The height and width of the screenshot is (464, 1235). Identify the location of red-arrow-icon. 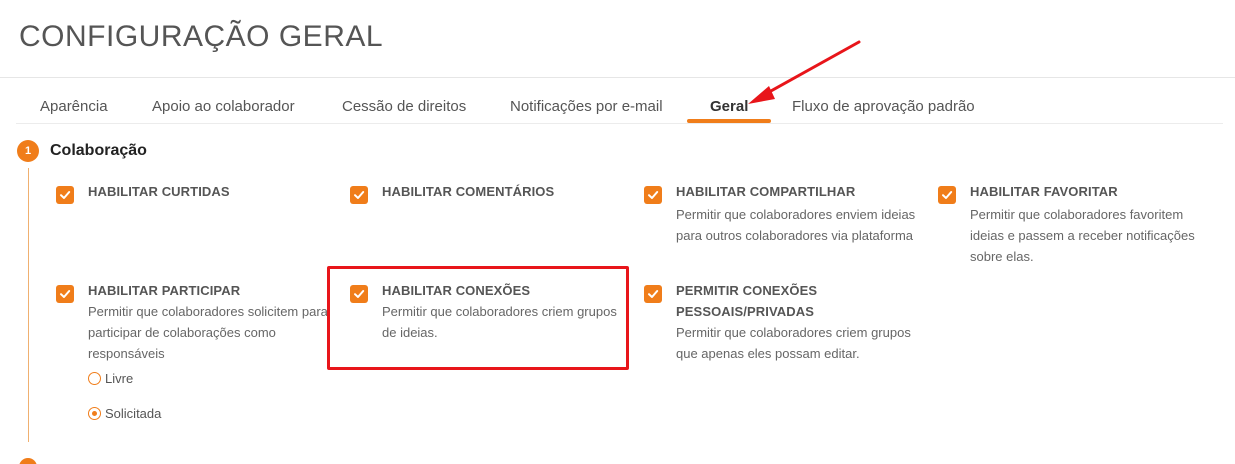
(804, 72).